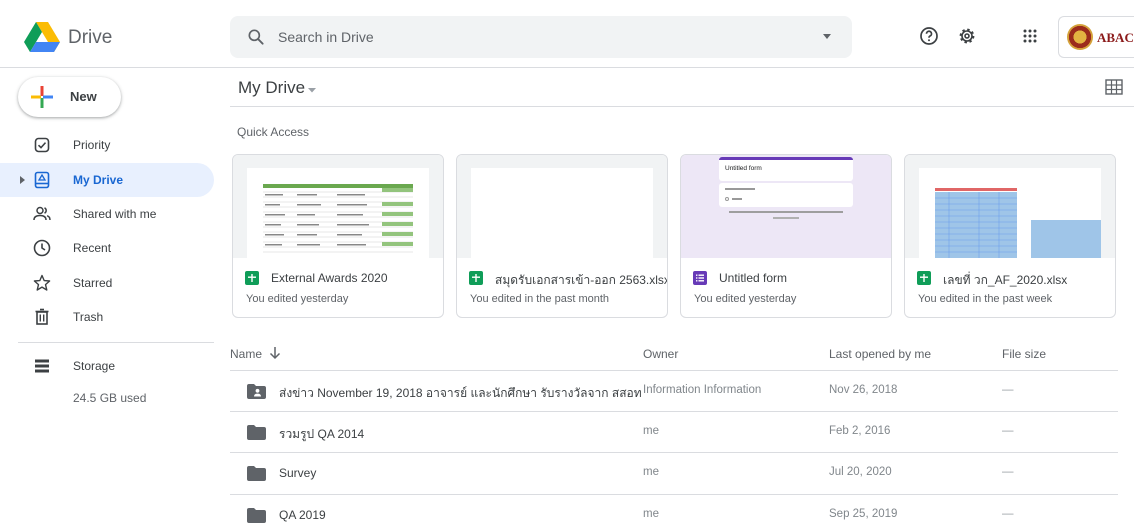 The width and height of the screenshot is (1134, 529). I want to click on sort-arrow-down-icon, so click(275, 353).